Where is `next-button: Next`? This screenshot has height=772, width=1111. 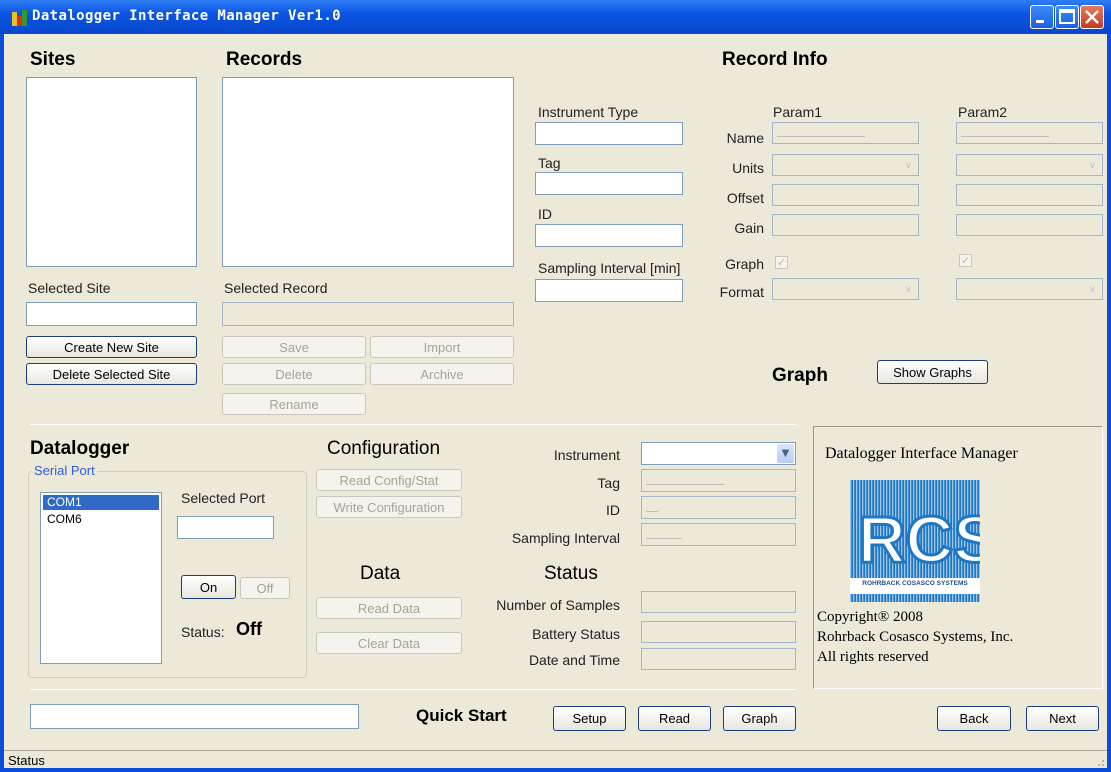
next-button: Next is located at coordinates (1062, 718).